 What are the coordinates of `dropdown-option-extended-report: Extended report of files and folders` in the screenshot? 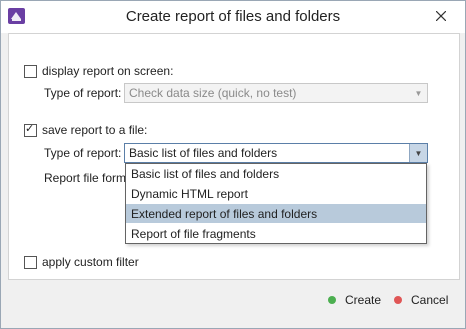 It's located at (276, 213).